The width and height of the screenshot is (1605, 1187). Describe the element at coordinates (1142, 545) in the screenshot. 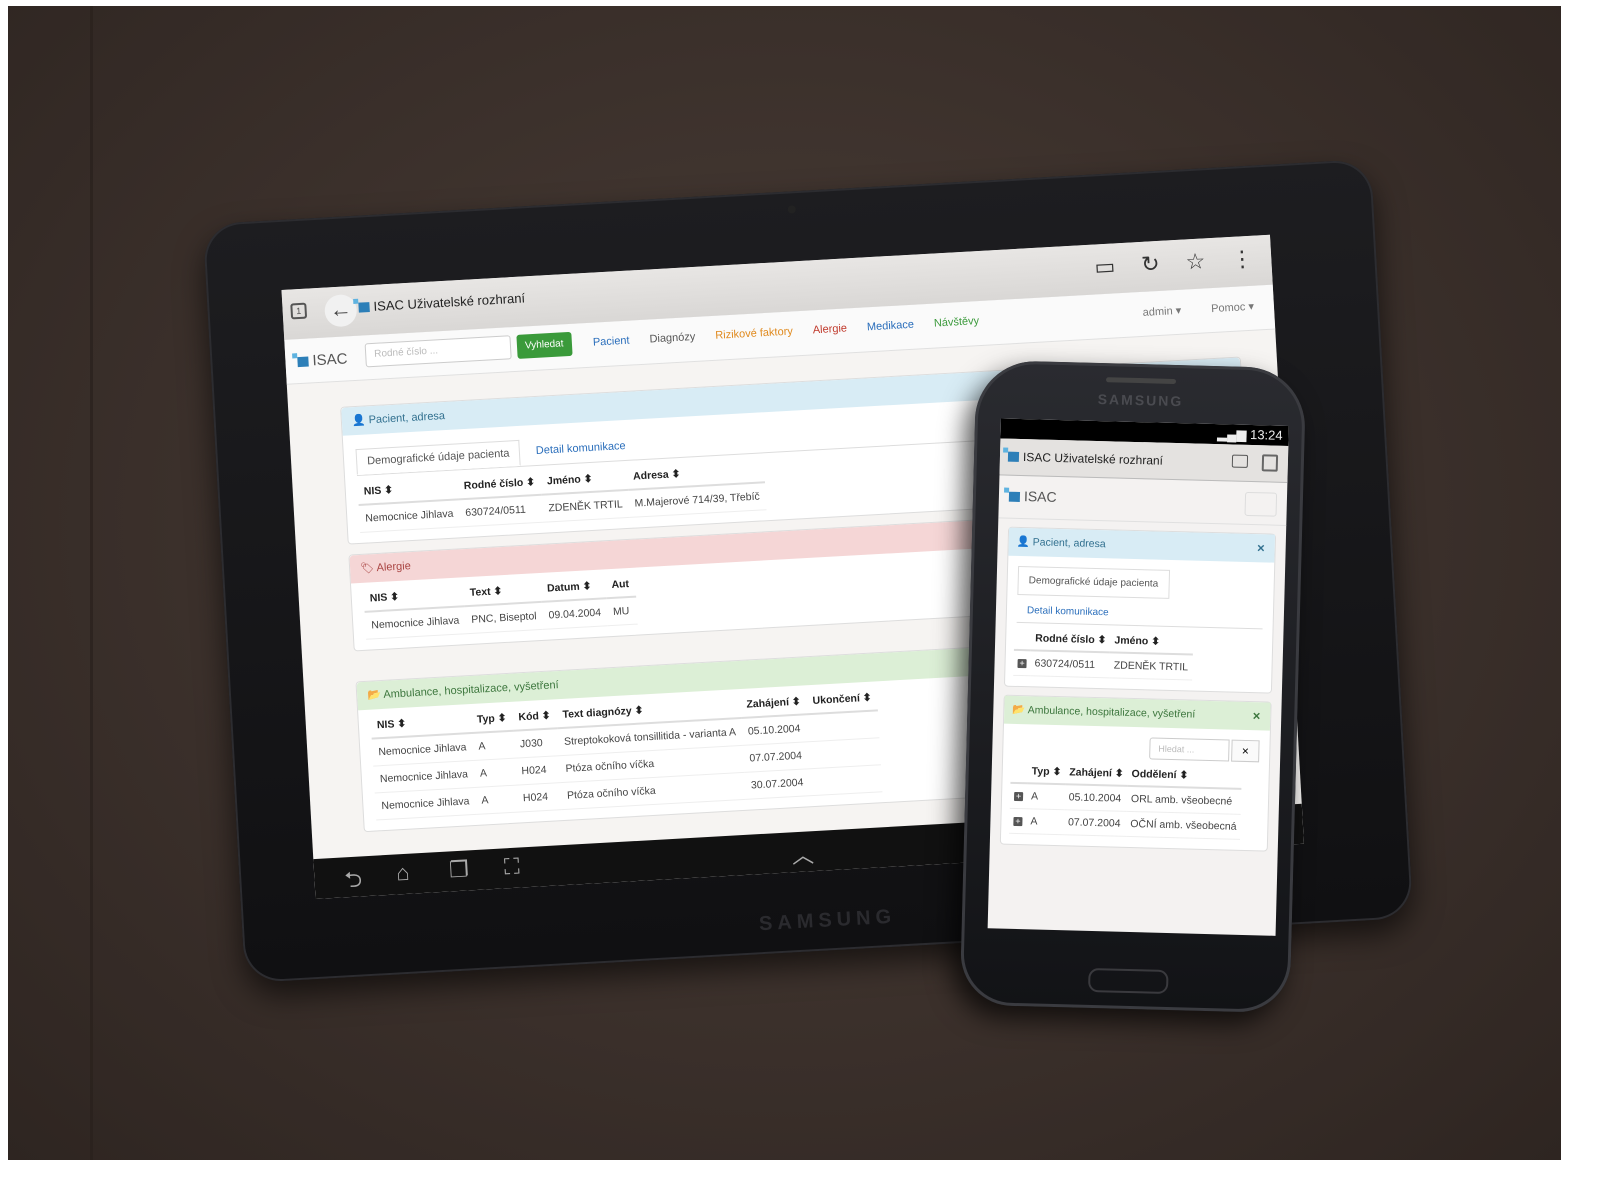

I see `phone-patient-panel-header: 👤 Pacient, adresa ×` at that location.